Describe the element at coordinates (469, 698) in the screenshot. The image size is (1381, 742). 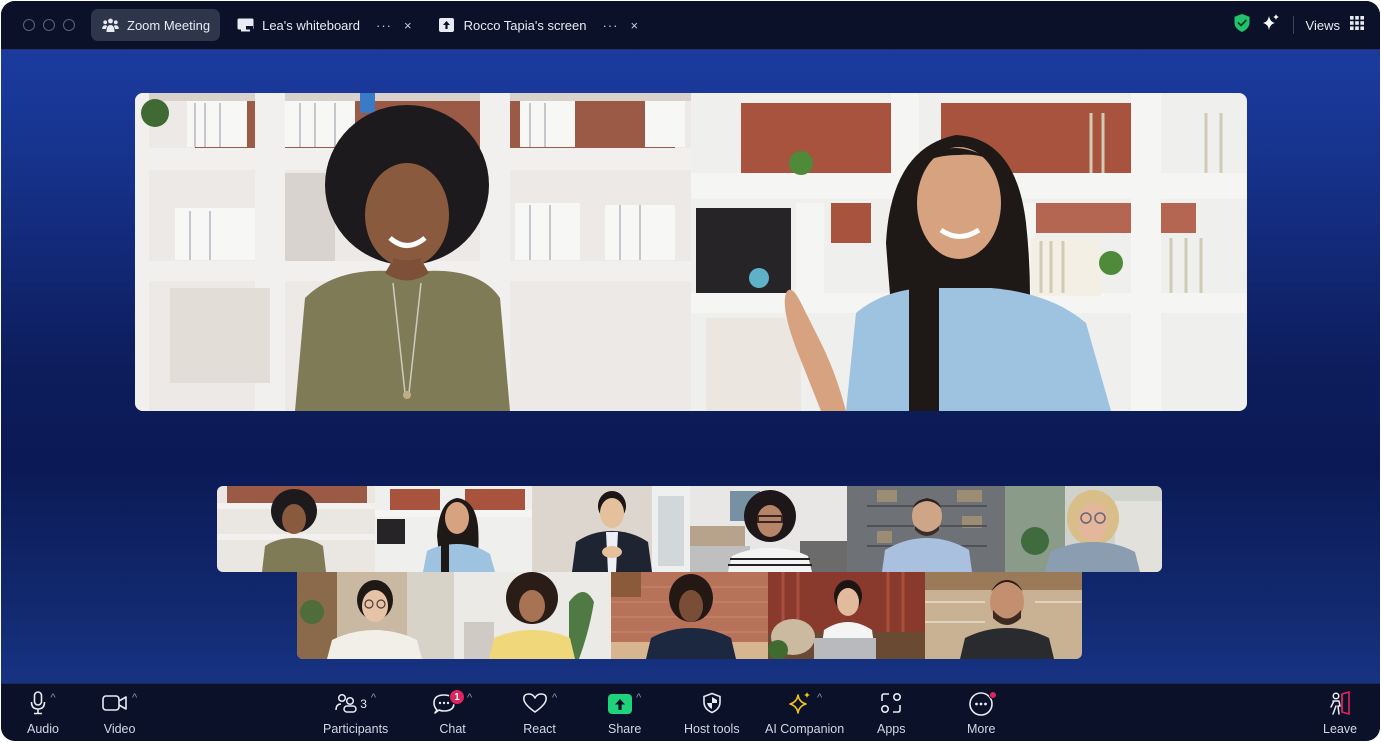
I see `chat-options-caret: ^` at that location.